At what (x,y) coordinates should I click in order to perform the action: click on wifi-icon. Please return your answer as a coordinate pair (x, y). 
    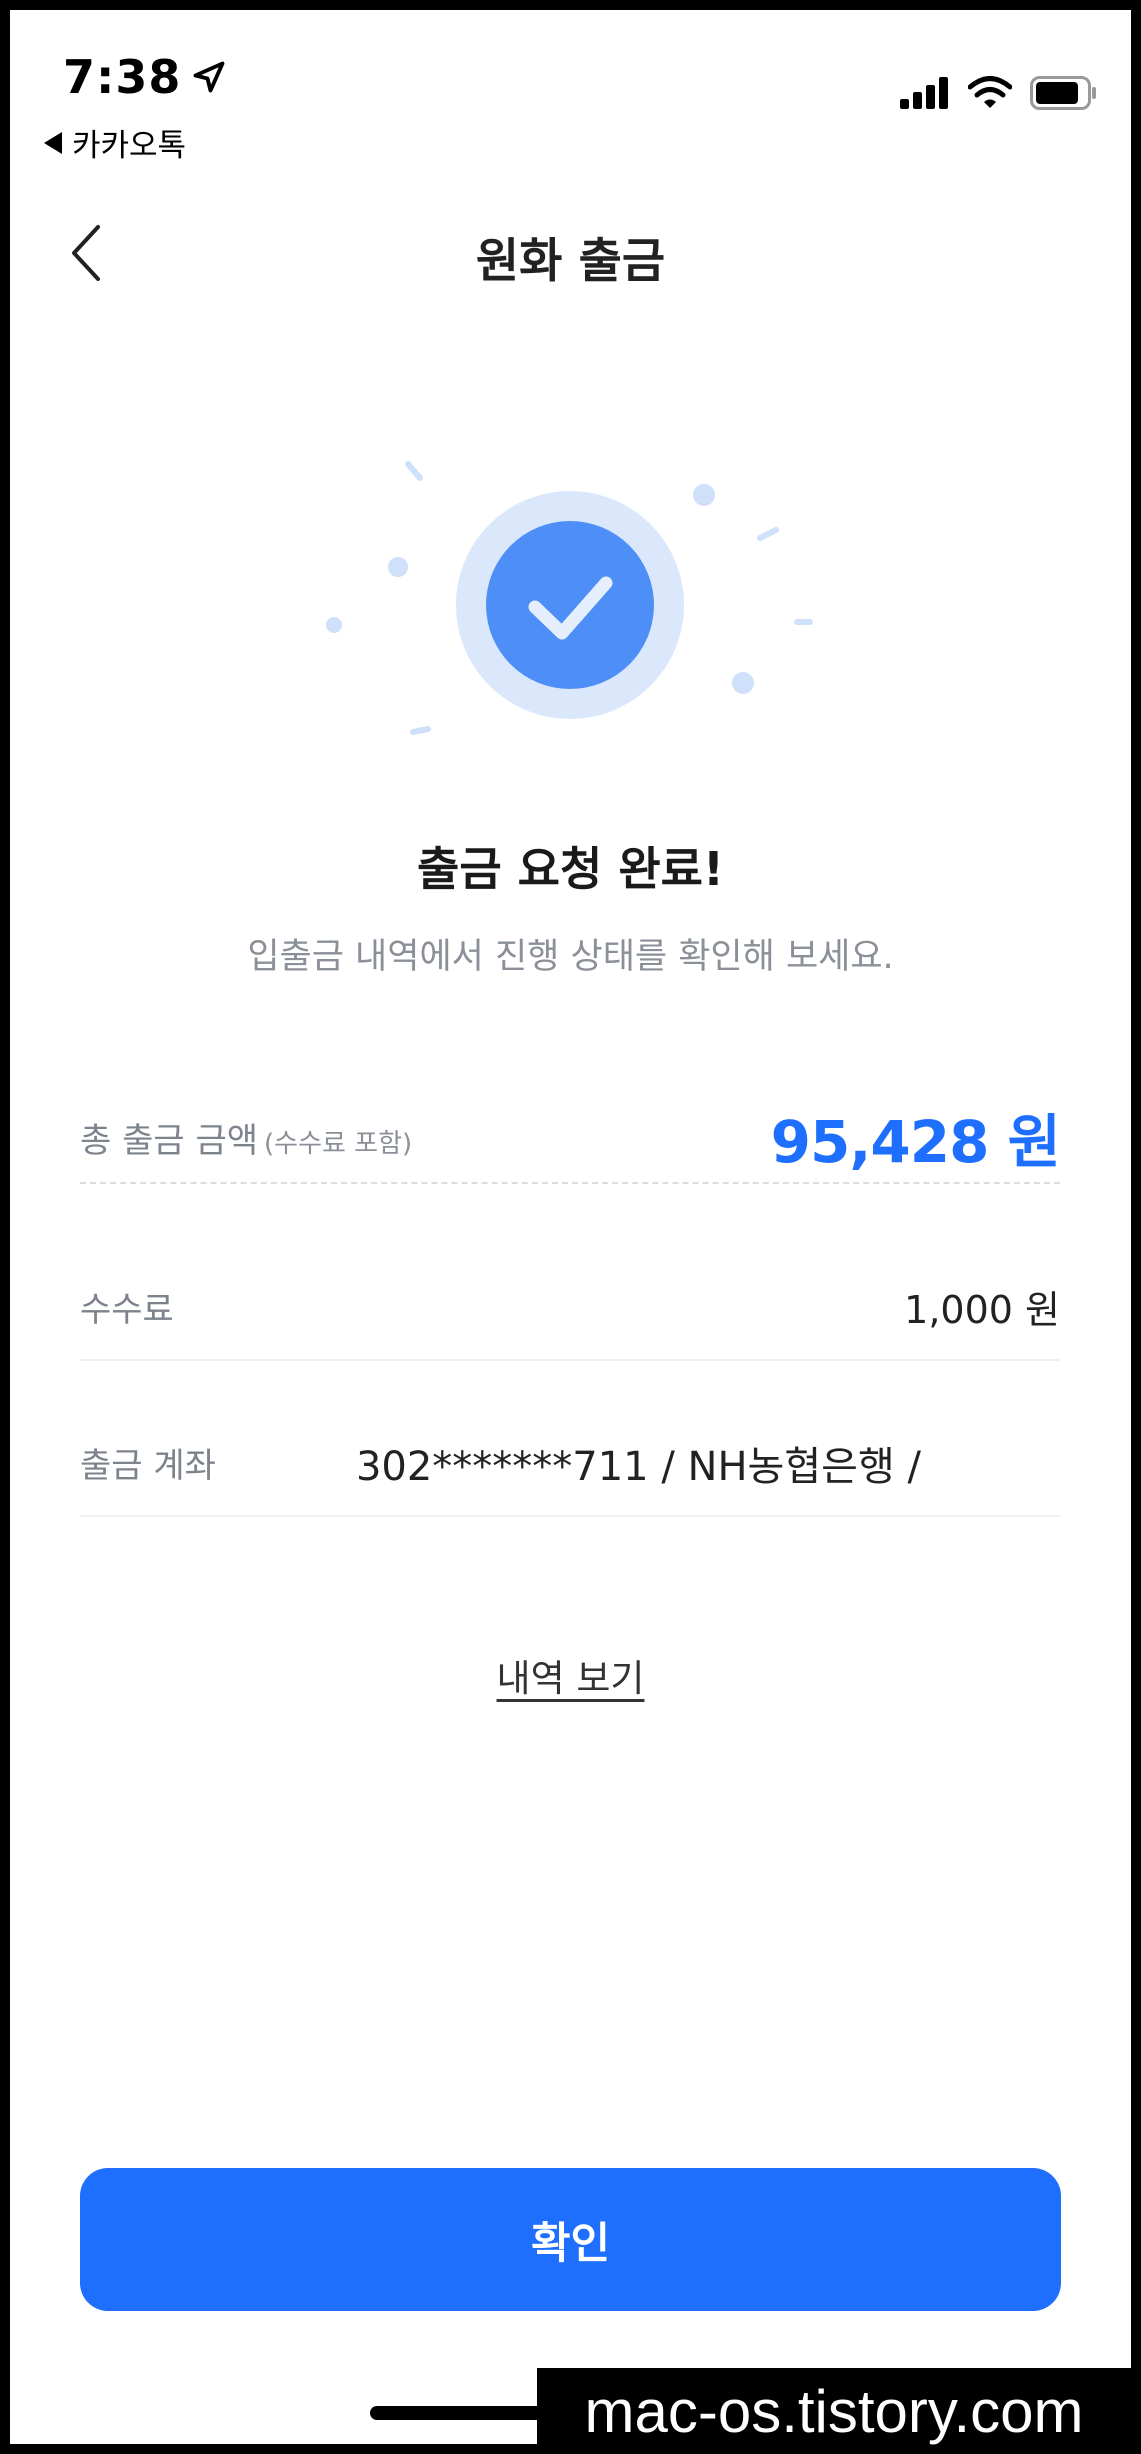
    Looking at the image, I should click on (990, 92).